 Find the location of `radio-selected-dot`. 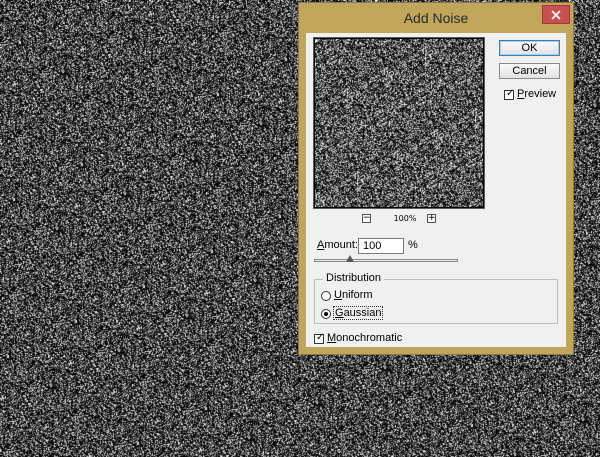

radio-selected-dot is located at coordinates (326, 314).